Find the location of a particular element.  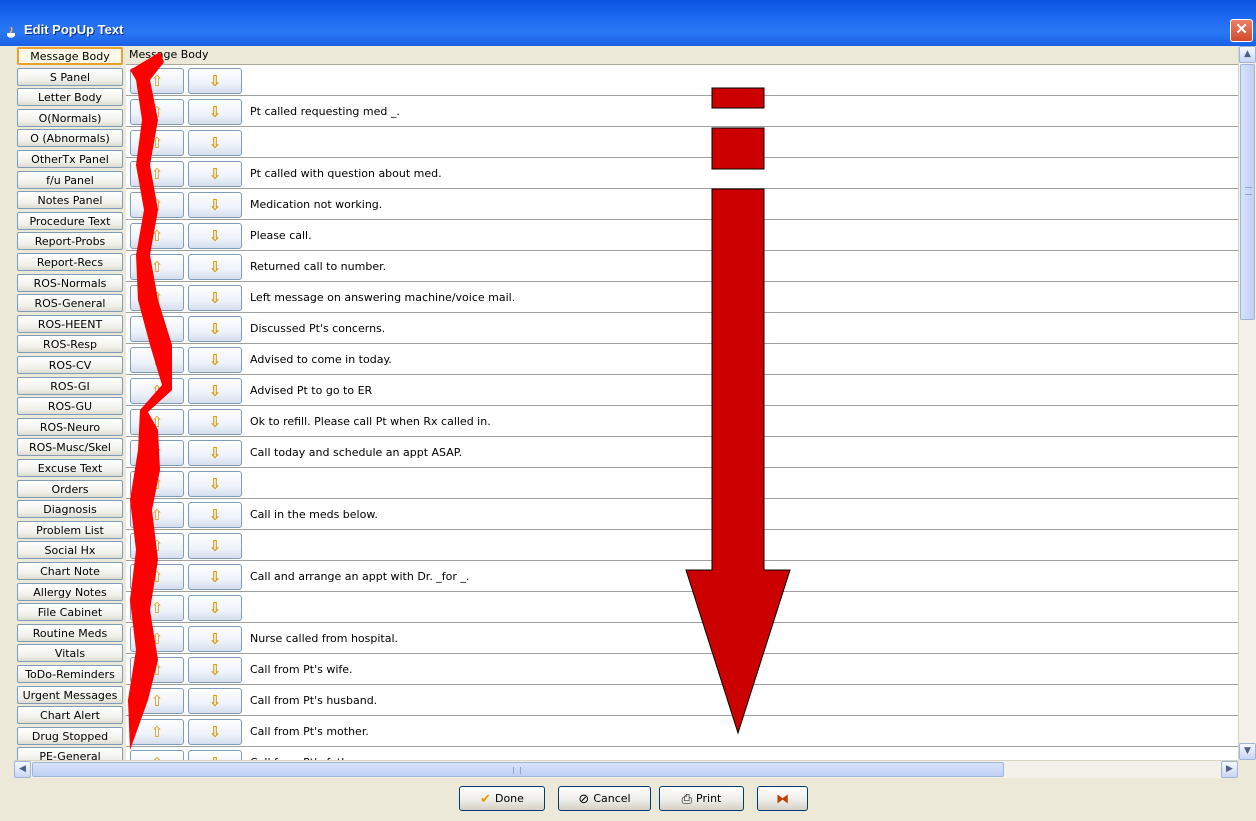

table-row: ⇧ ⇩ Call from Pt's mother. is located at coordinates (682, 731).